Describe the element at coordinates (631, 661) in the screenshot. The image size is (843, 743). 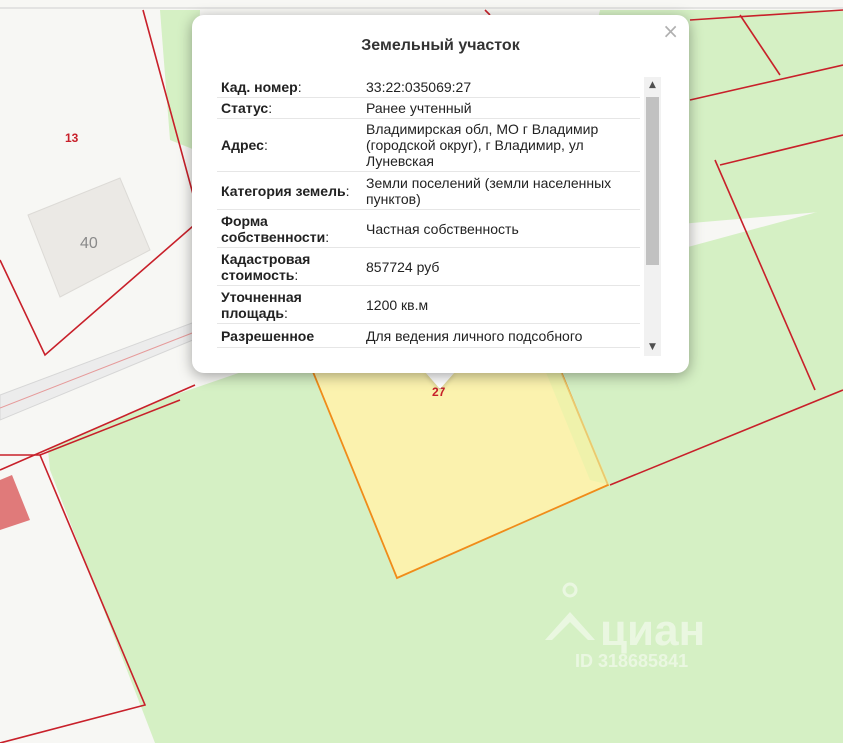
I see `watermark-id: ID 318685841` at that location.